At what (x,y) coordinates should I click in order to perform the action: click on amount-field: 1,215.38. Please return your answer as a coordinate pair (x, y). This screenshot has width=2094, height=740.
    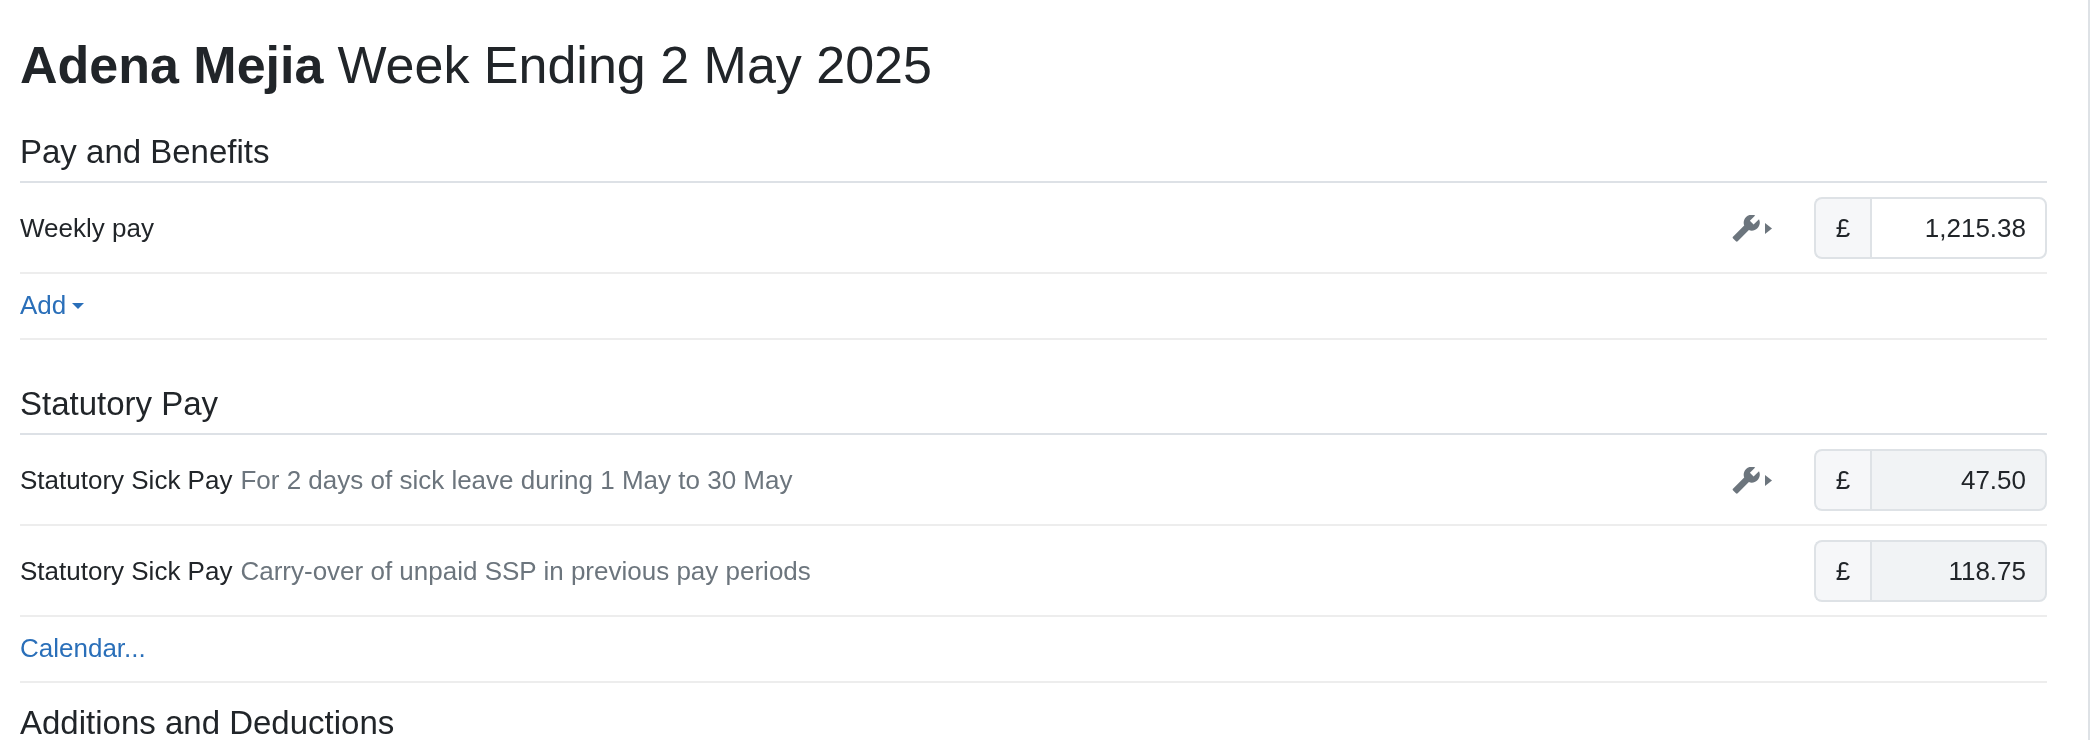
    Looking at the image, I should click on (1958, 228).